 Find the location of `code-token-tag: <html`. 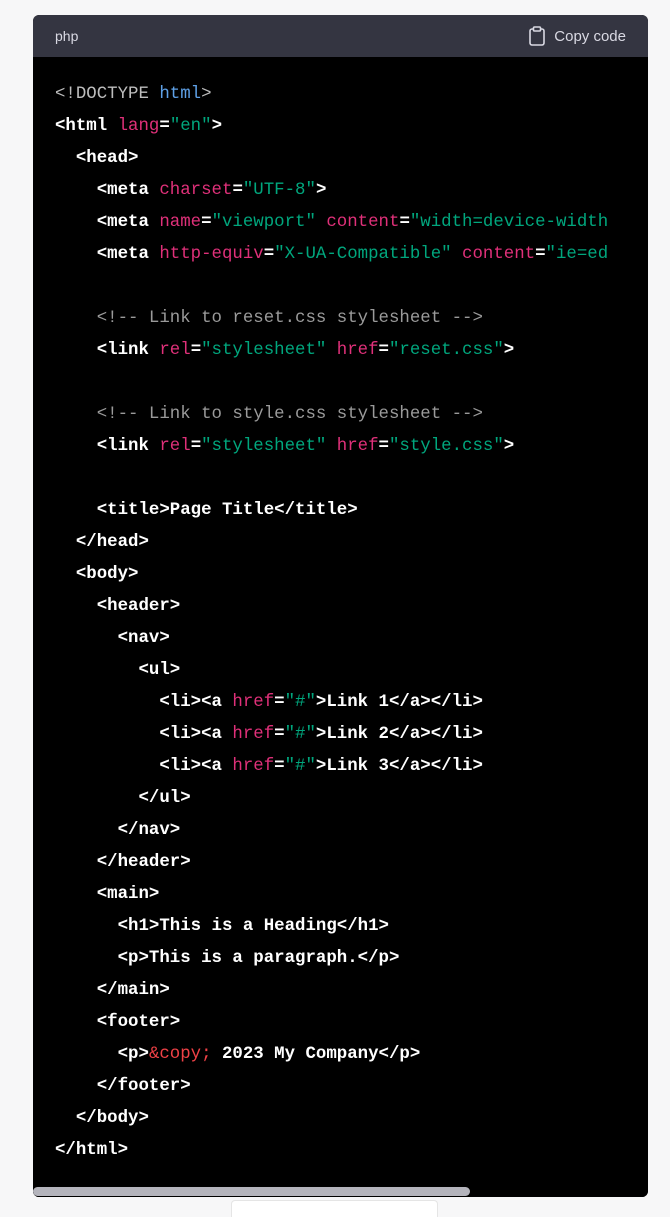

code-token-tag: <html is located at coordinates (86, 126).